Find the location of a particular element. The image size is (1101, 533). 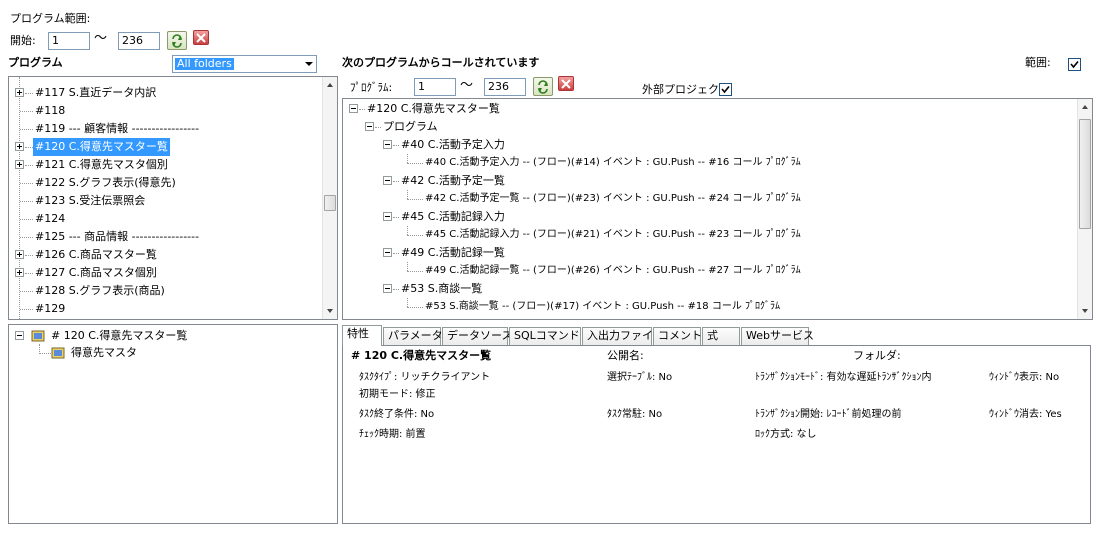

list-item: #127 C.商品マスタ個別 is located at coordinates (164, 273).